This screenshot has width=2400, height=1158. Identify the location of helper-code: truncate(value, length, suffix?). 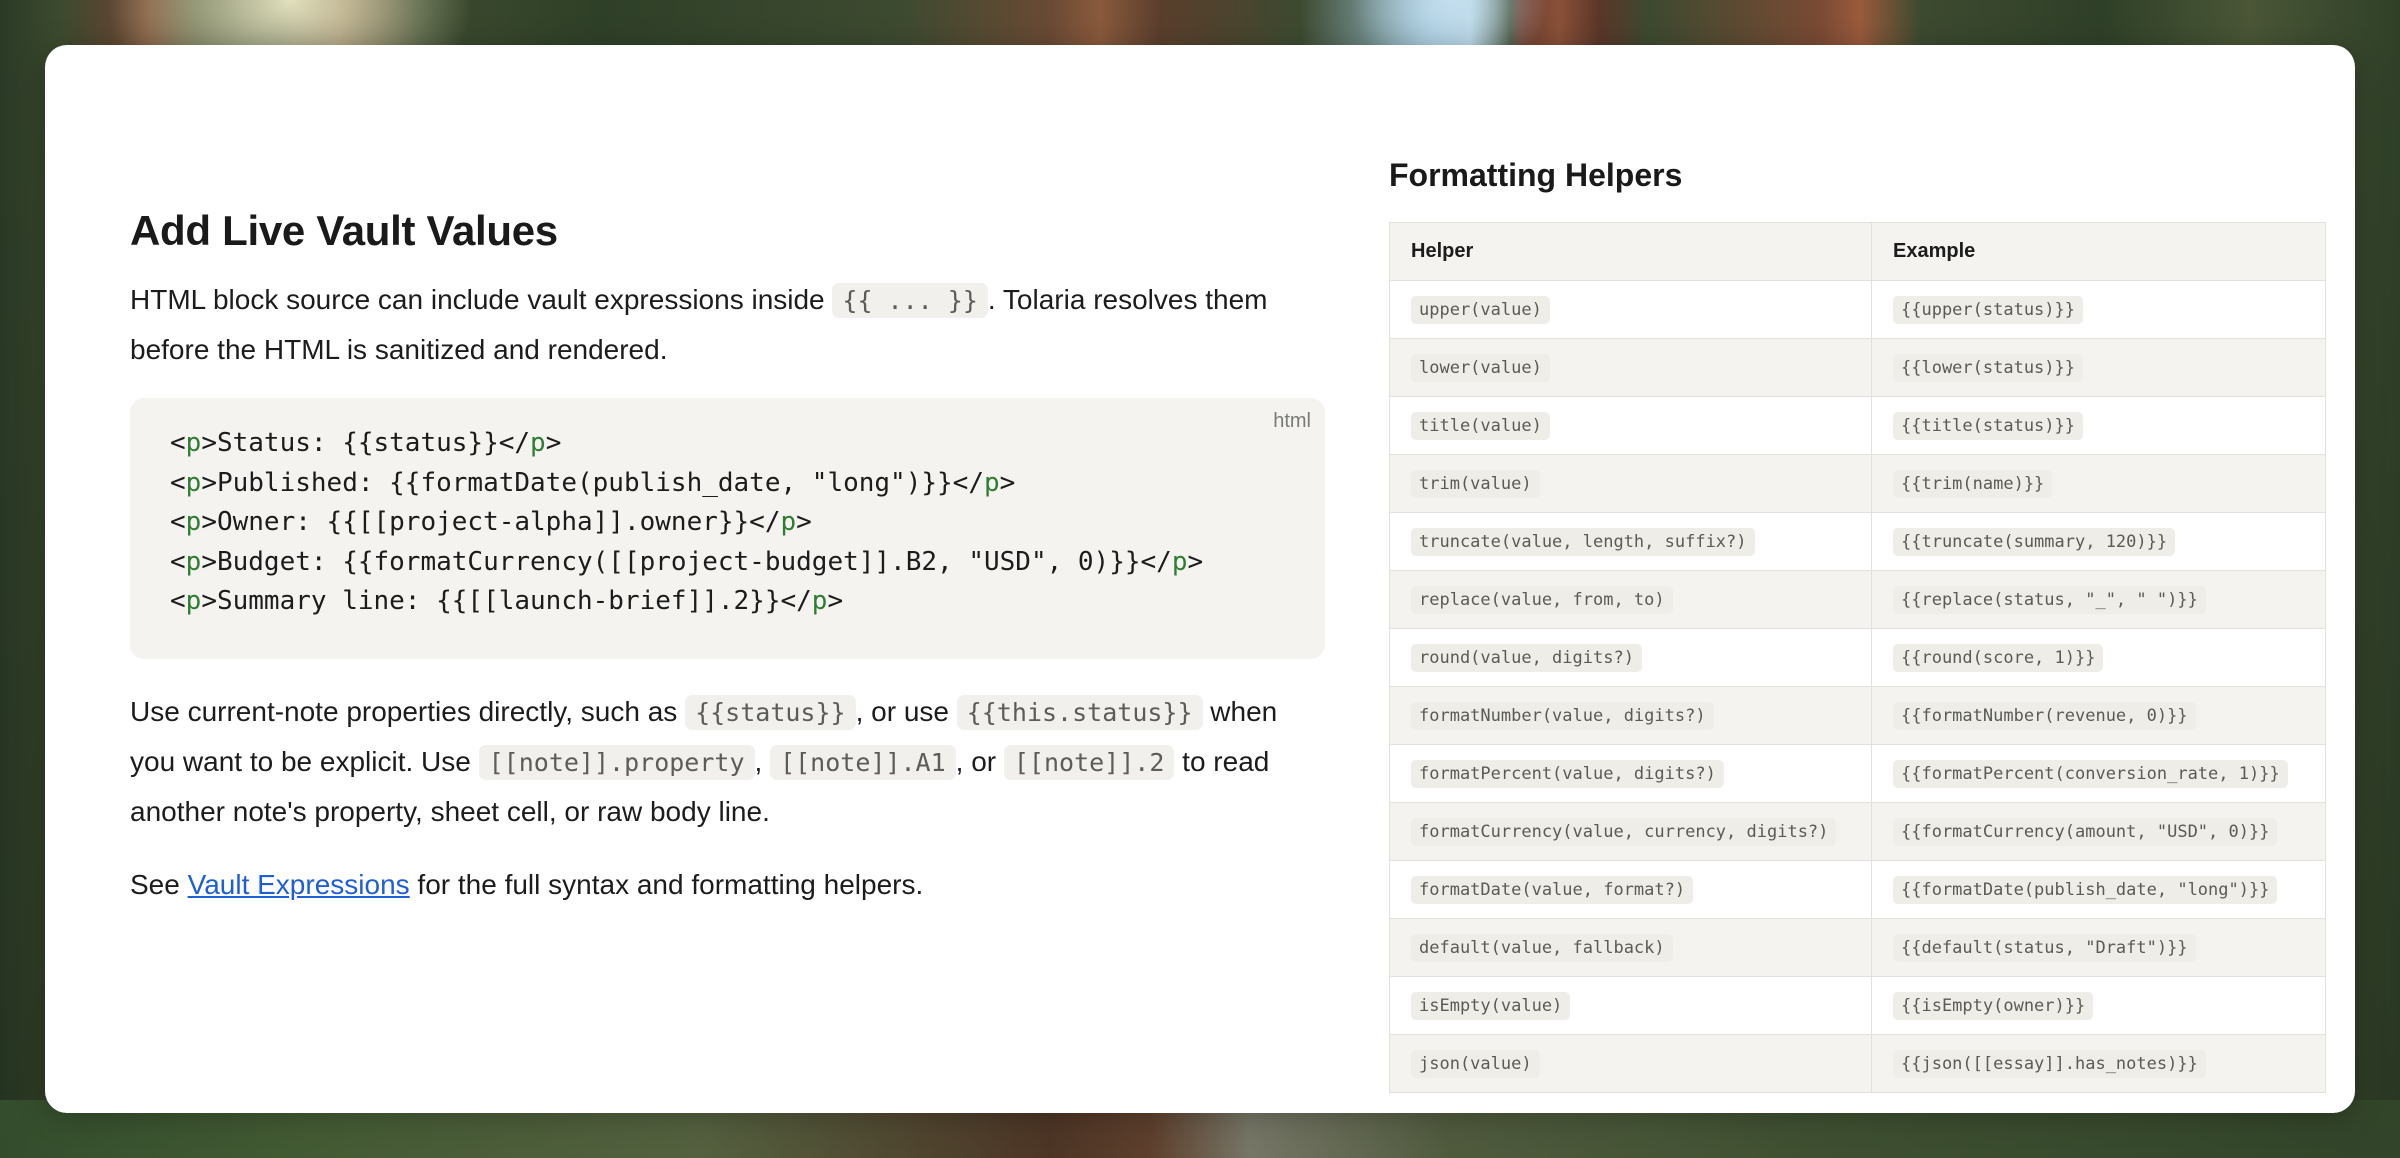
(1583, 541).